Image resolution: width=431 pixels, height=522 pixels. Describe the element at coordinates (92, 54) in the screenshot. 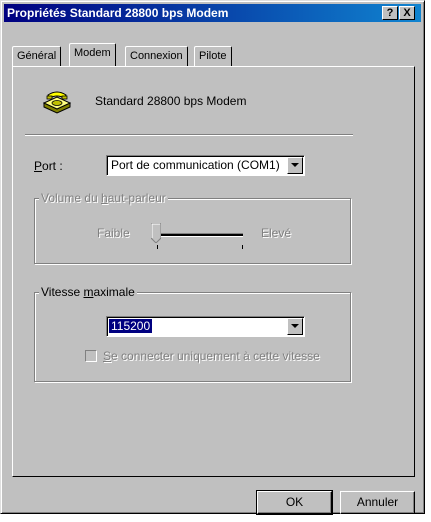

I see `tab-modem: Modem` at that location.